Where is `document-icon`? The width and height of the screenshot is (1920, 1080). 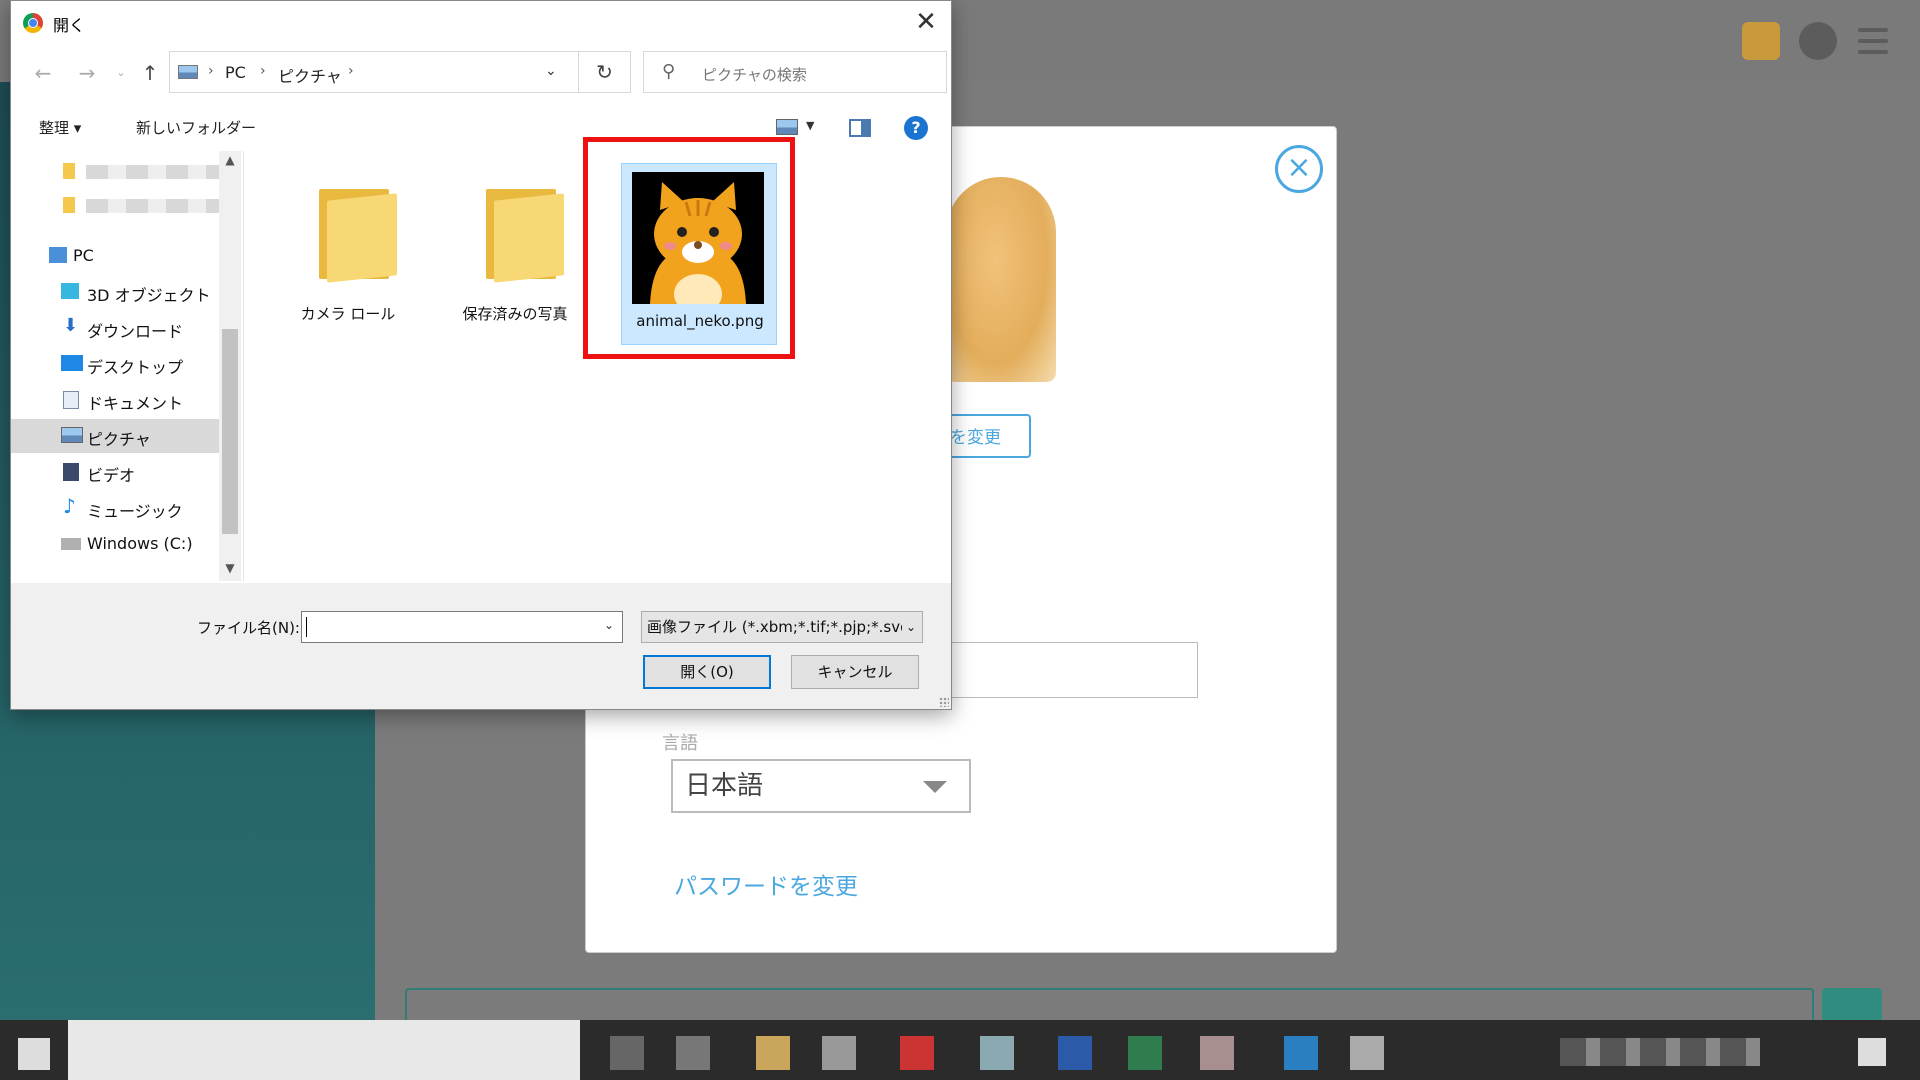
document-icon is located at coordinates (71, 400).